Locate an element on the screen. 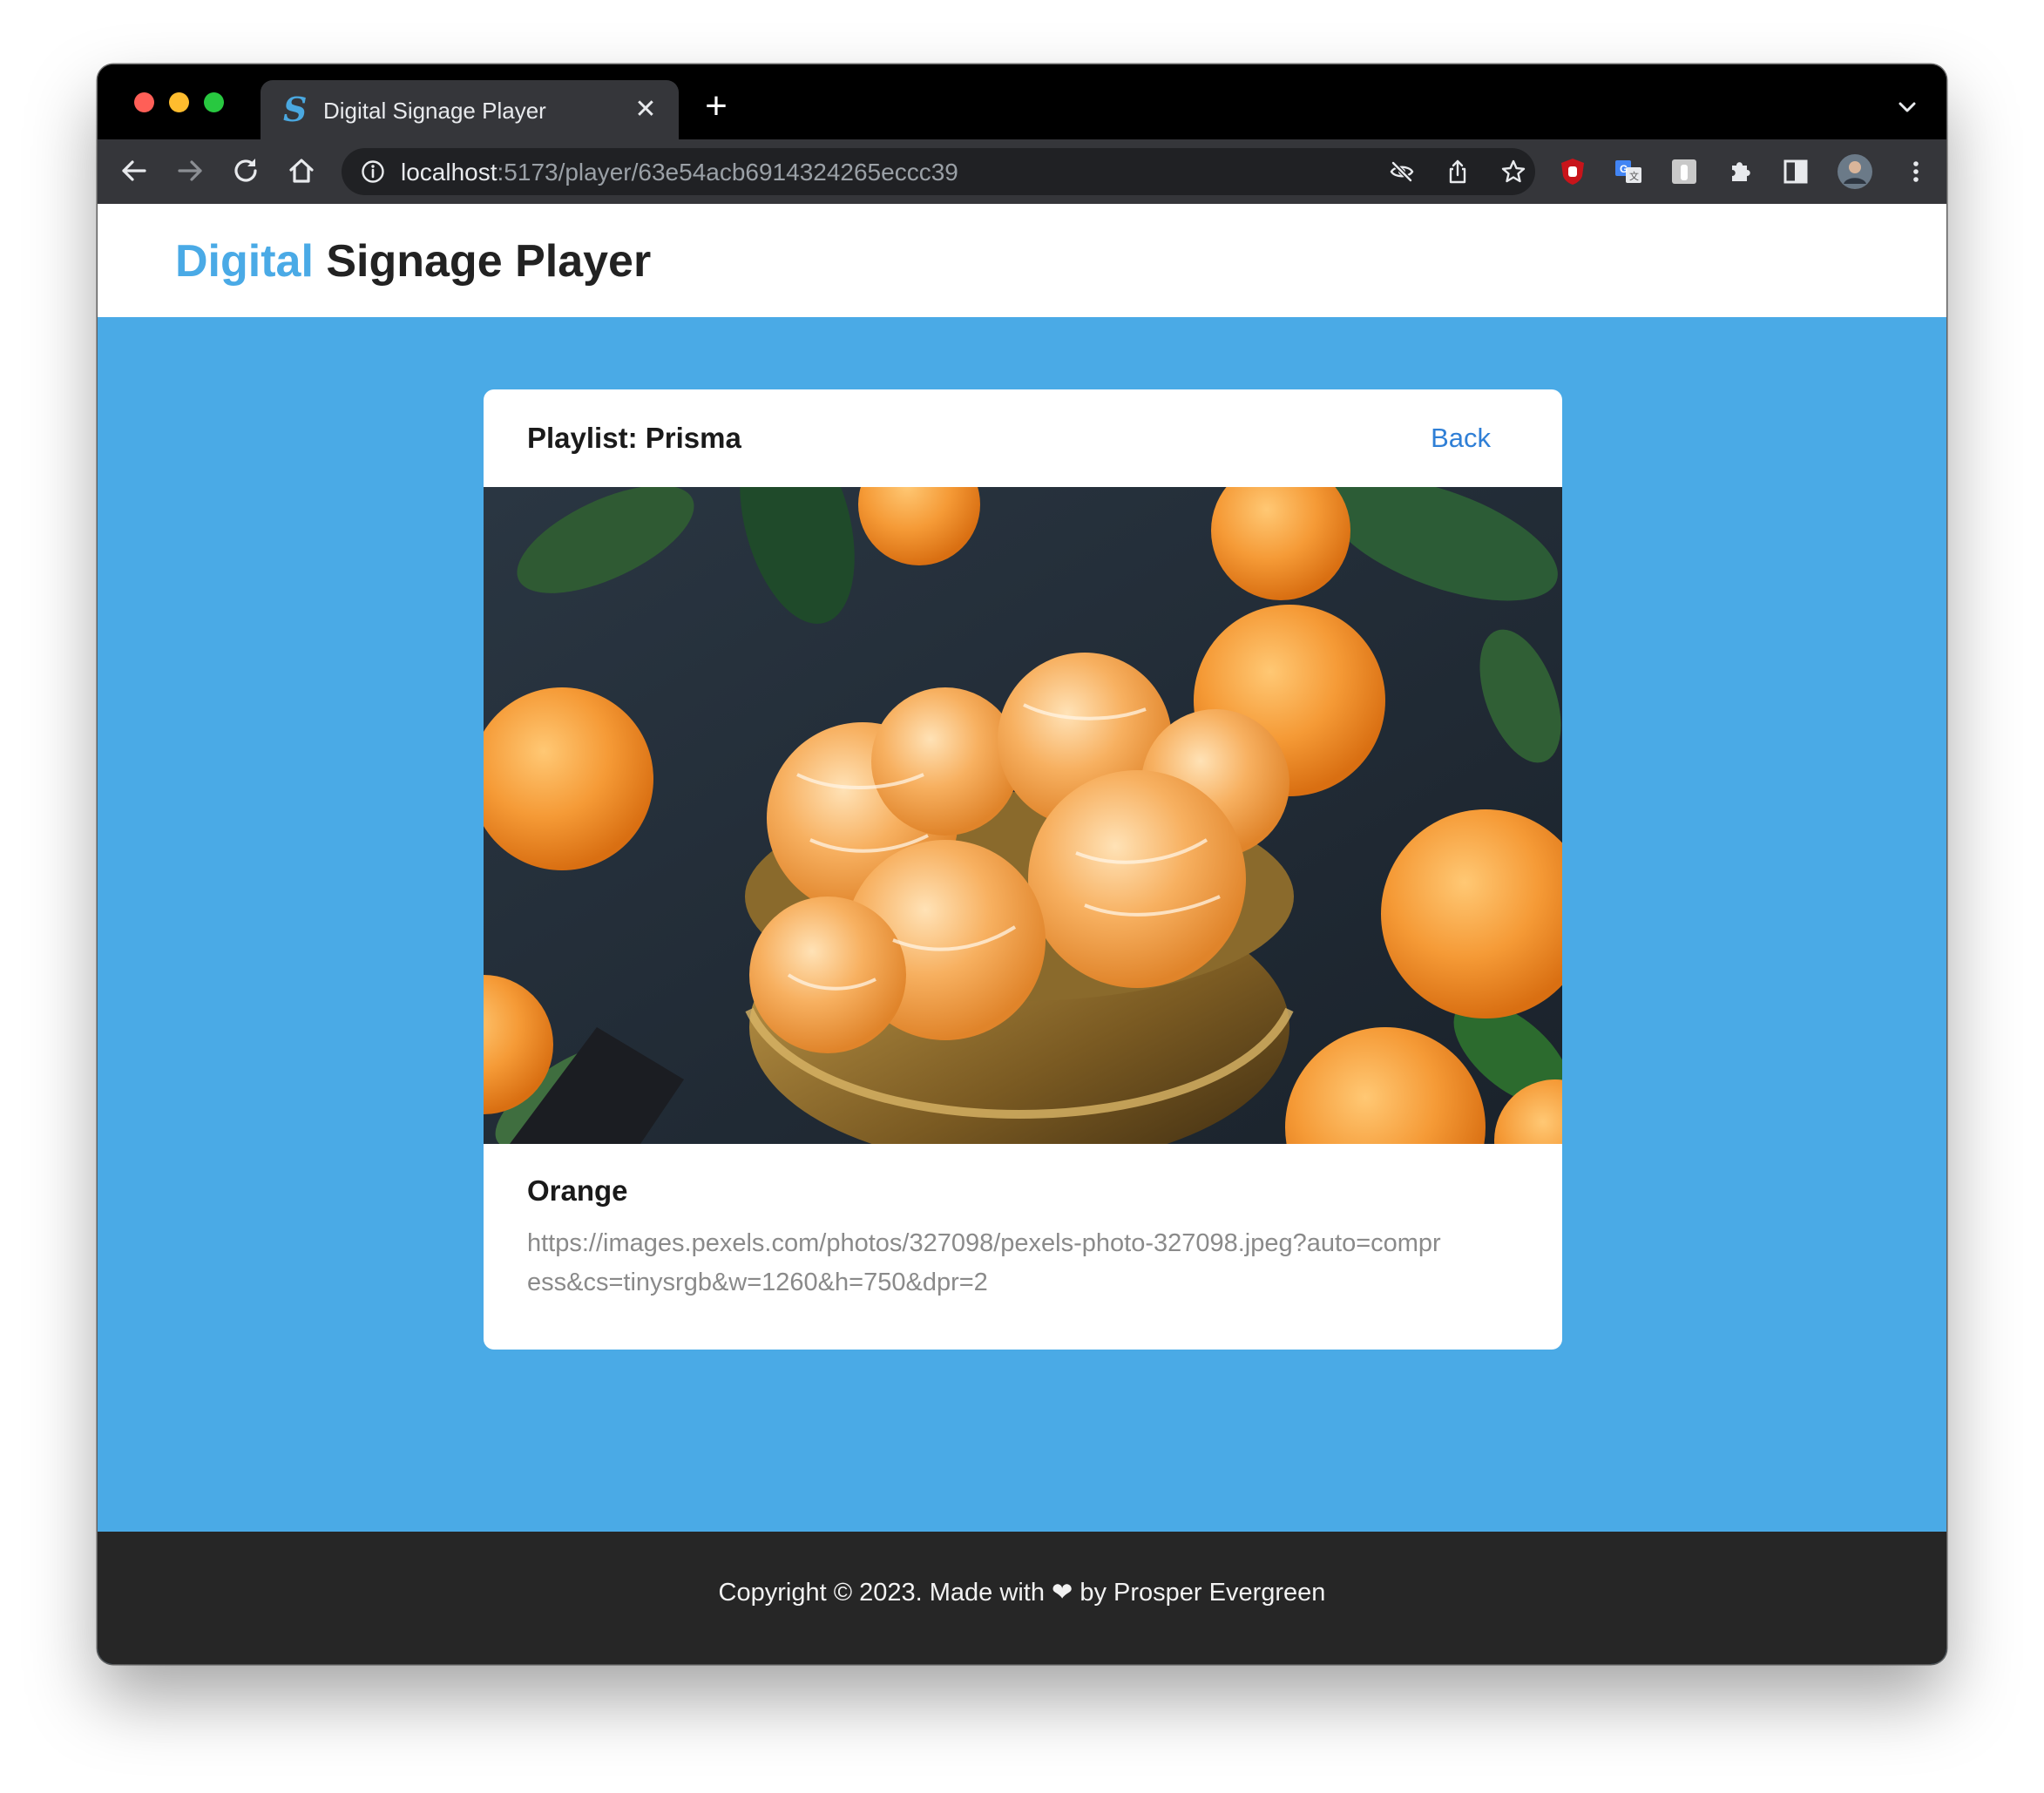 Image resolution: width=2044 pixels, height=1793 pixels. gray-extension-icon is located at coordinates (1684, 171).